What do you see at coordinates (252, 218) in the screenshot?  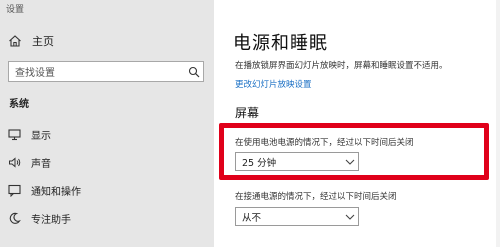 I see `plugged-in-timeout-value: 从不` at bounding box center [252, 218].